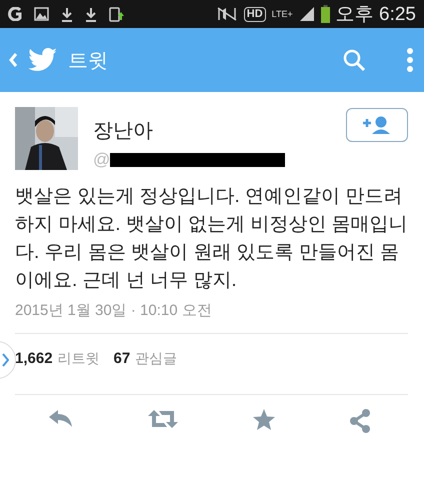 This screenshot has height=493, width=424. Describe the element at coordinates (227, 14) in the screenshot. I see `mute-icon` at that location.